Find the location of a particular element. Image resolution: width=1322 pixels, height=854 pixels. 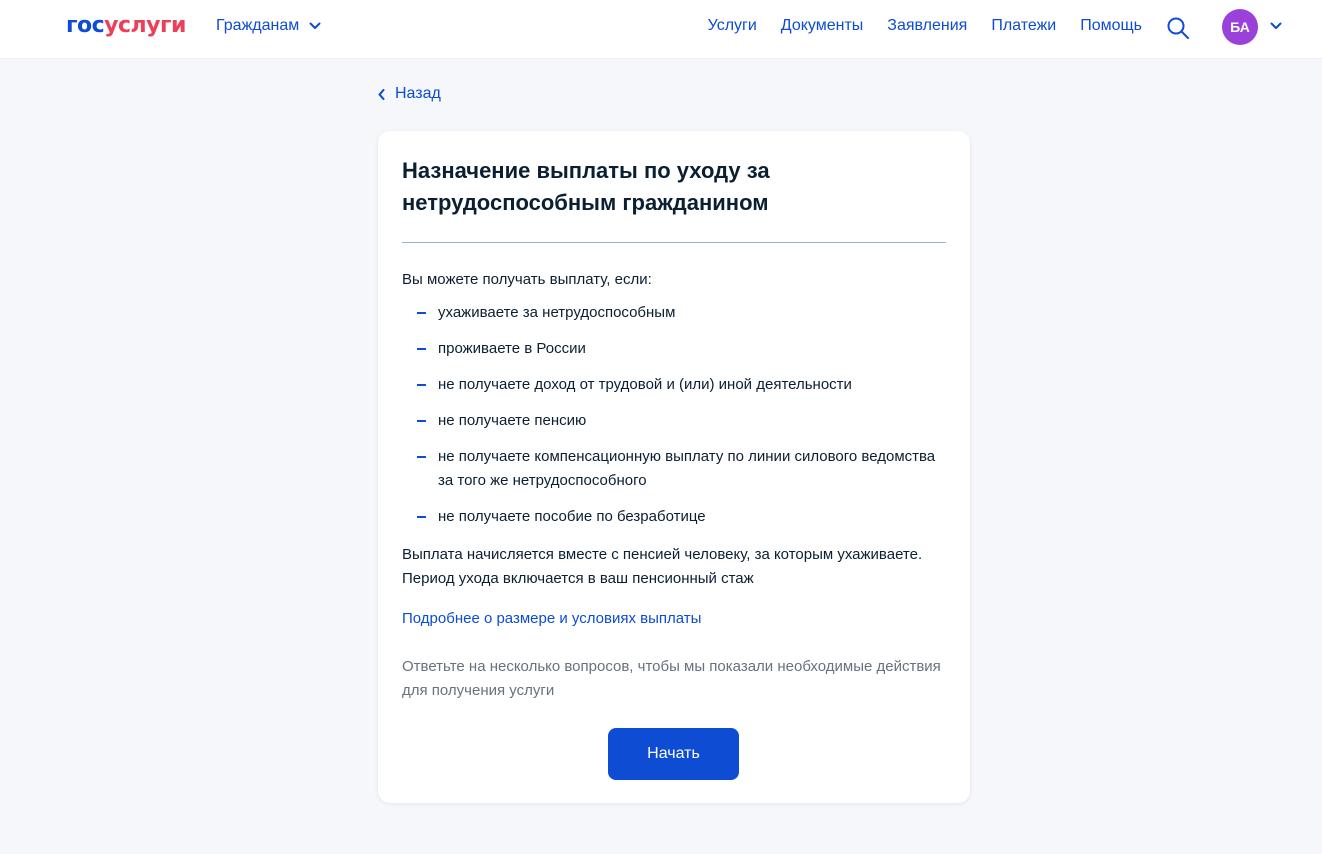

list-item: не получаете пособие по безработице is located at coordinates (674, 517).